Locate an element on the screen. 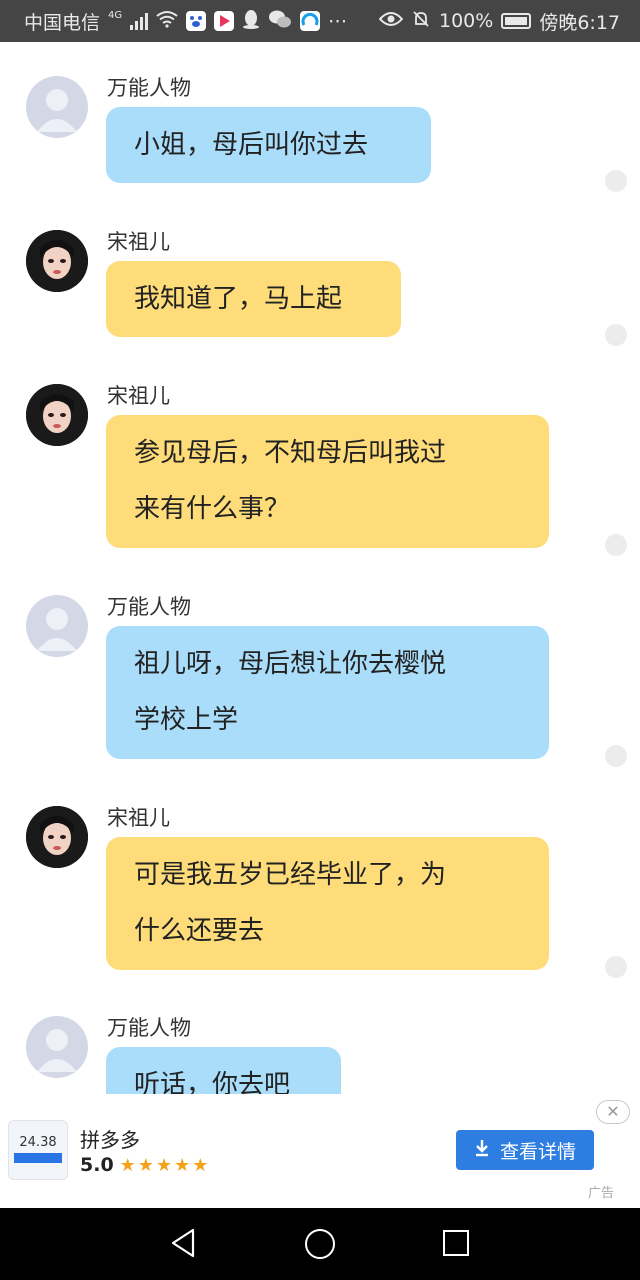 This screenshot has height=1280, width=640. message-bubble: 我知道了，马上起 is located at coordinates (253, 299).